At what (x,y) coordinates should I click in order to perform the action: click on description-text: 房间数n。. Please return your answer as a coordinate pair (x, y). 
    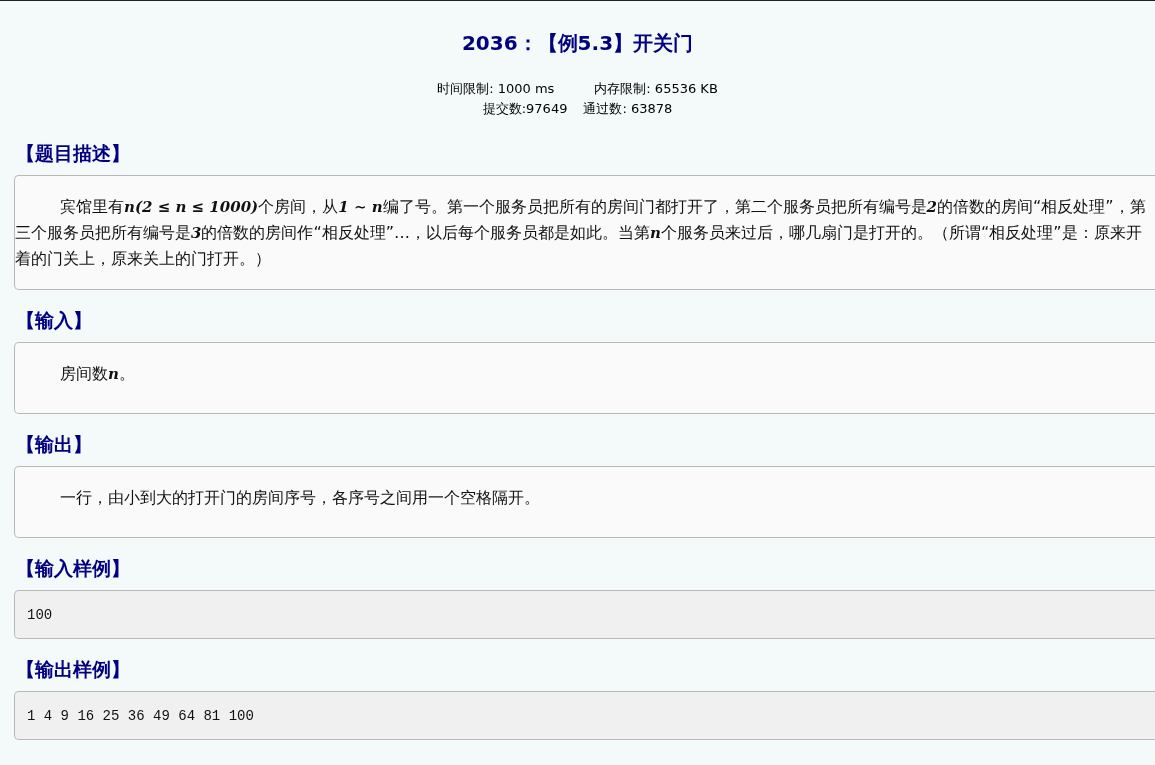
    Looking at the image, I should click on (97, 374).